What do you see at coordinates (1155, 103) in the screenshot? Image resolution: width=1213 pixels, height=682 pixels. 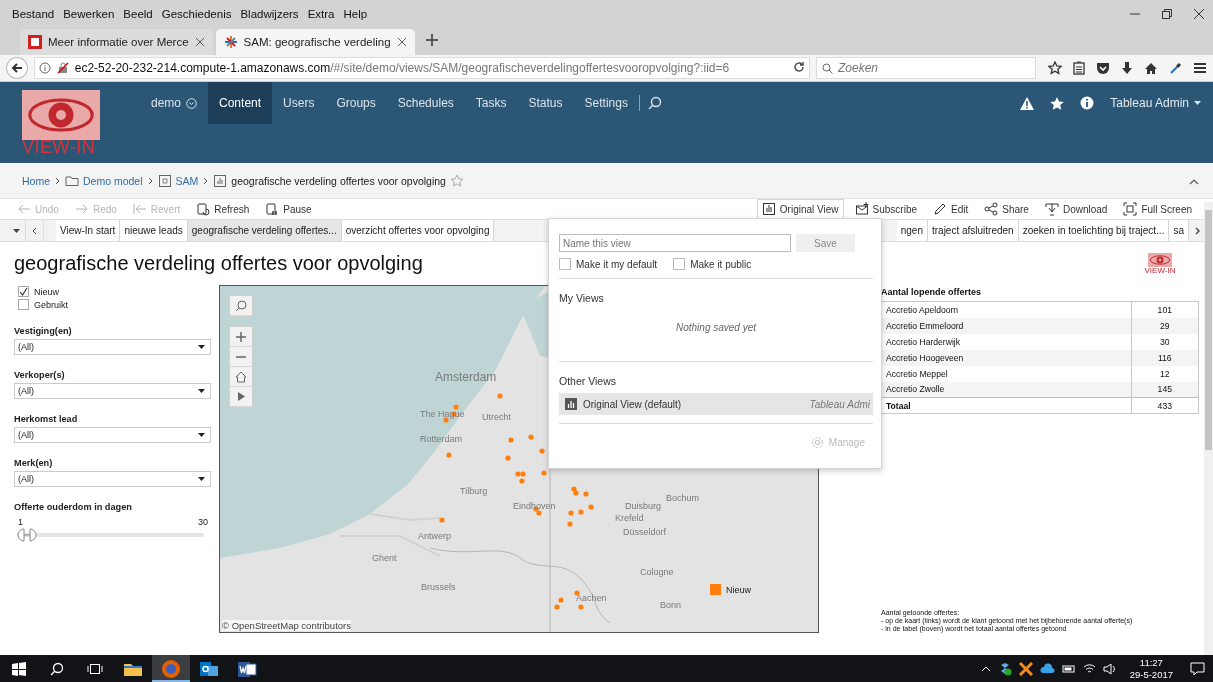 I see `user-menu: Tableau Admin` at bounding box center [1155, 103].